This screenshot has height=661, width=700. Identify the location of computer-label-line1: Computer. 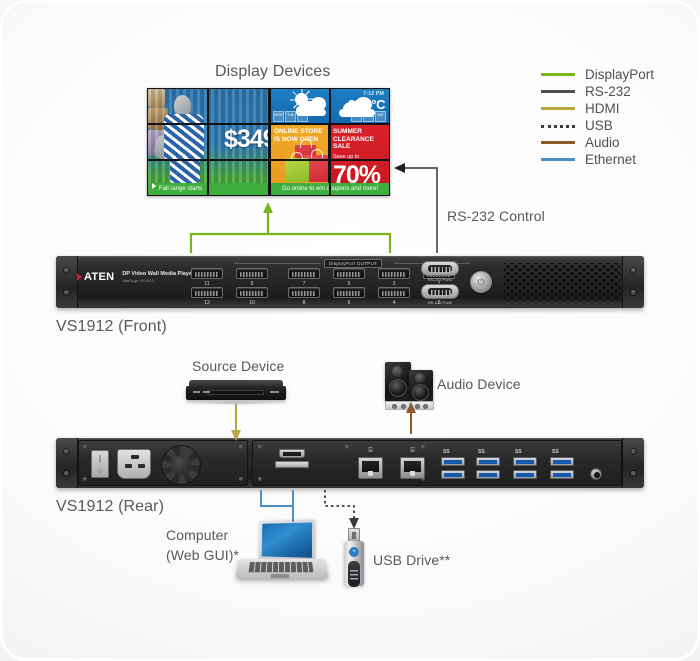
(197, 535).